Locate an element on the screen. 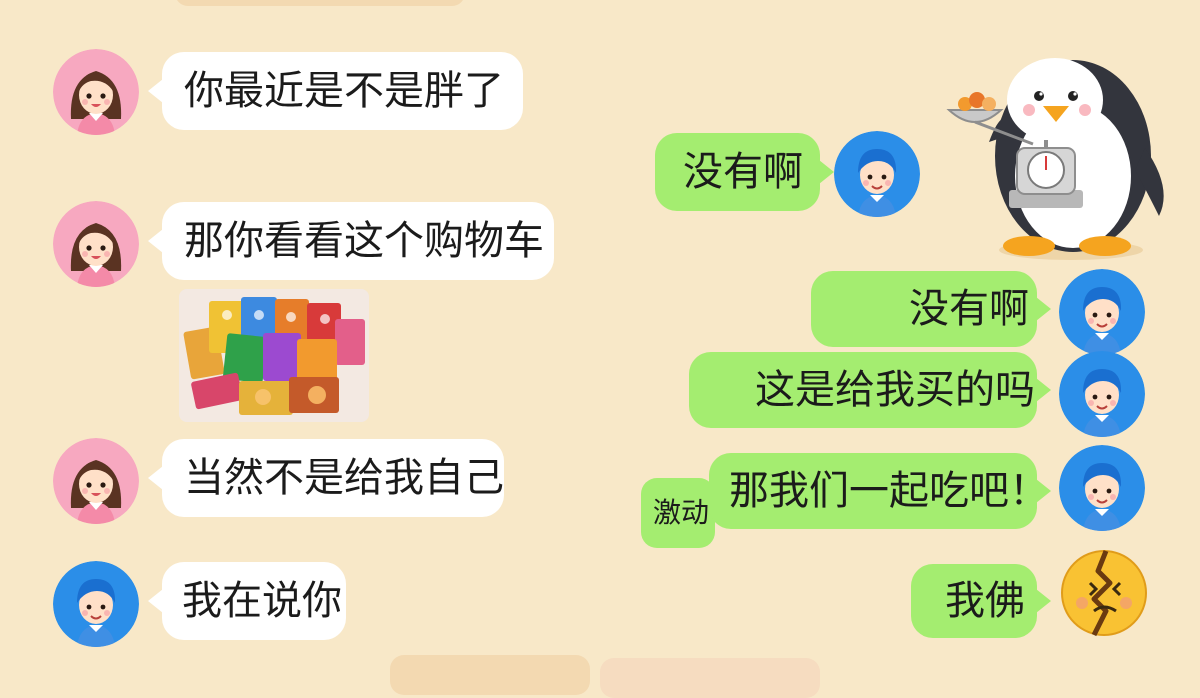 The width and height of the screenshot is (1200, 698). note-bubble: 激动 is located at coordinates (678, 513).